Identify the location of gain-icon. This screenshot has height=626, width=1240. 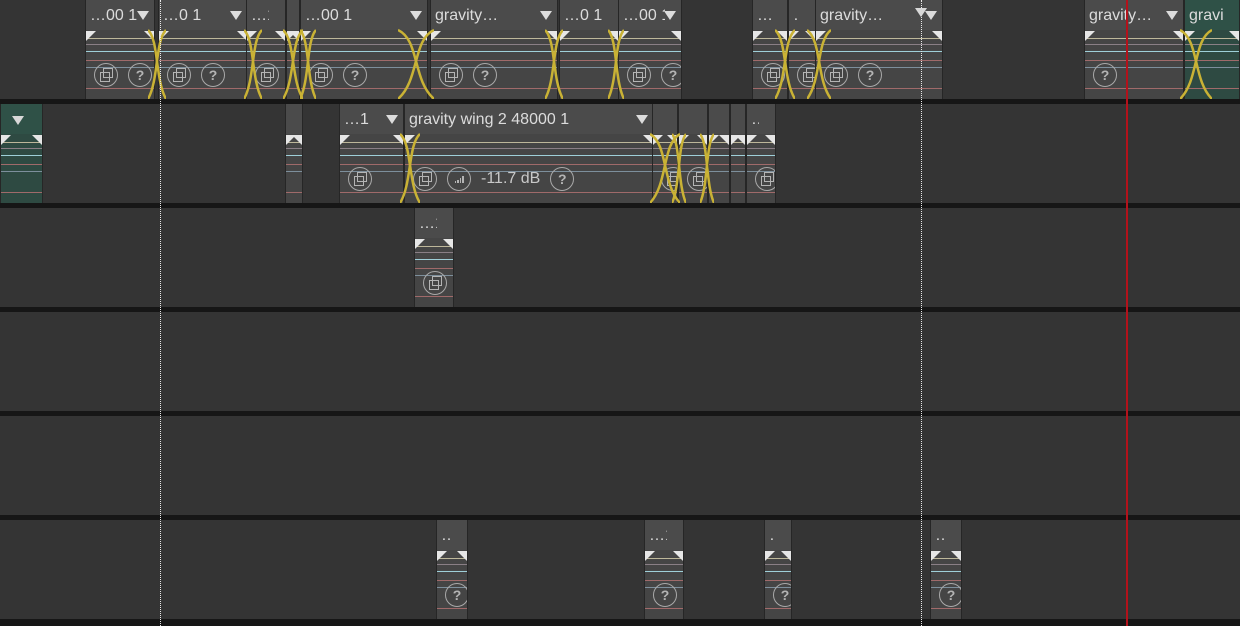
(459, 179).